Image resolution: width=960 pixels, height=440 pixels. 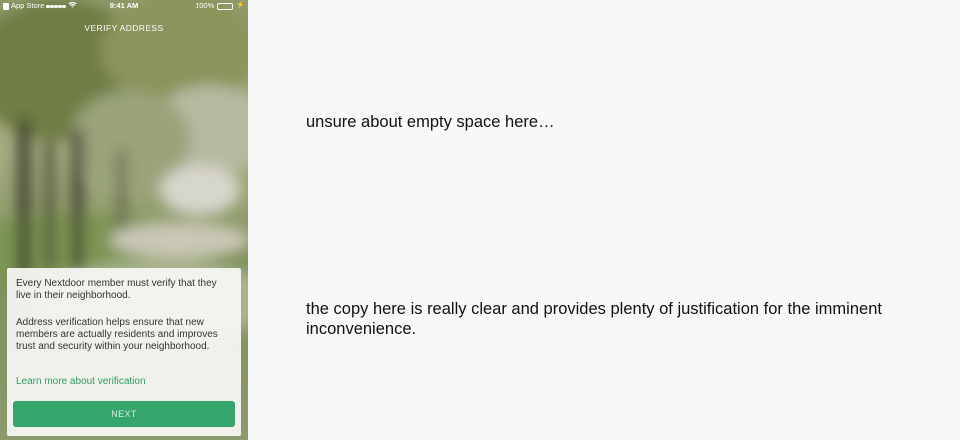 What do you see at coordinates (124, 6) in the screenshot?
I see `status-bar: App Store 9:41 AM 100% ⚡` at bounding box center [124, 6].